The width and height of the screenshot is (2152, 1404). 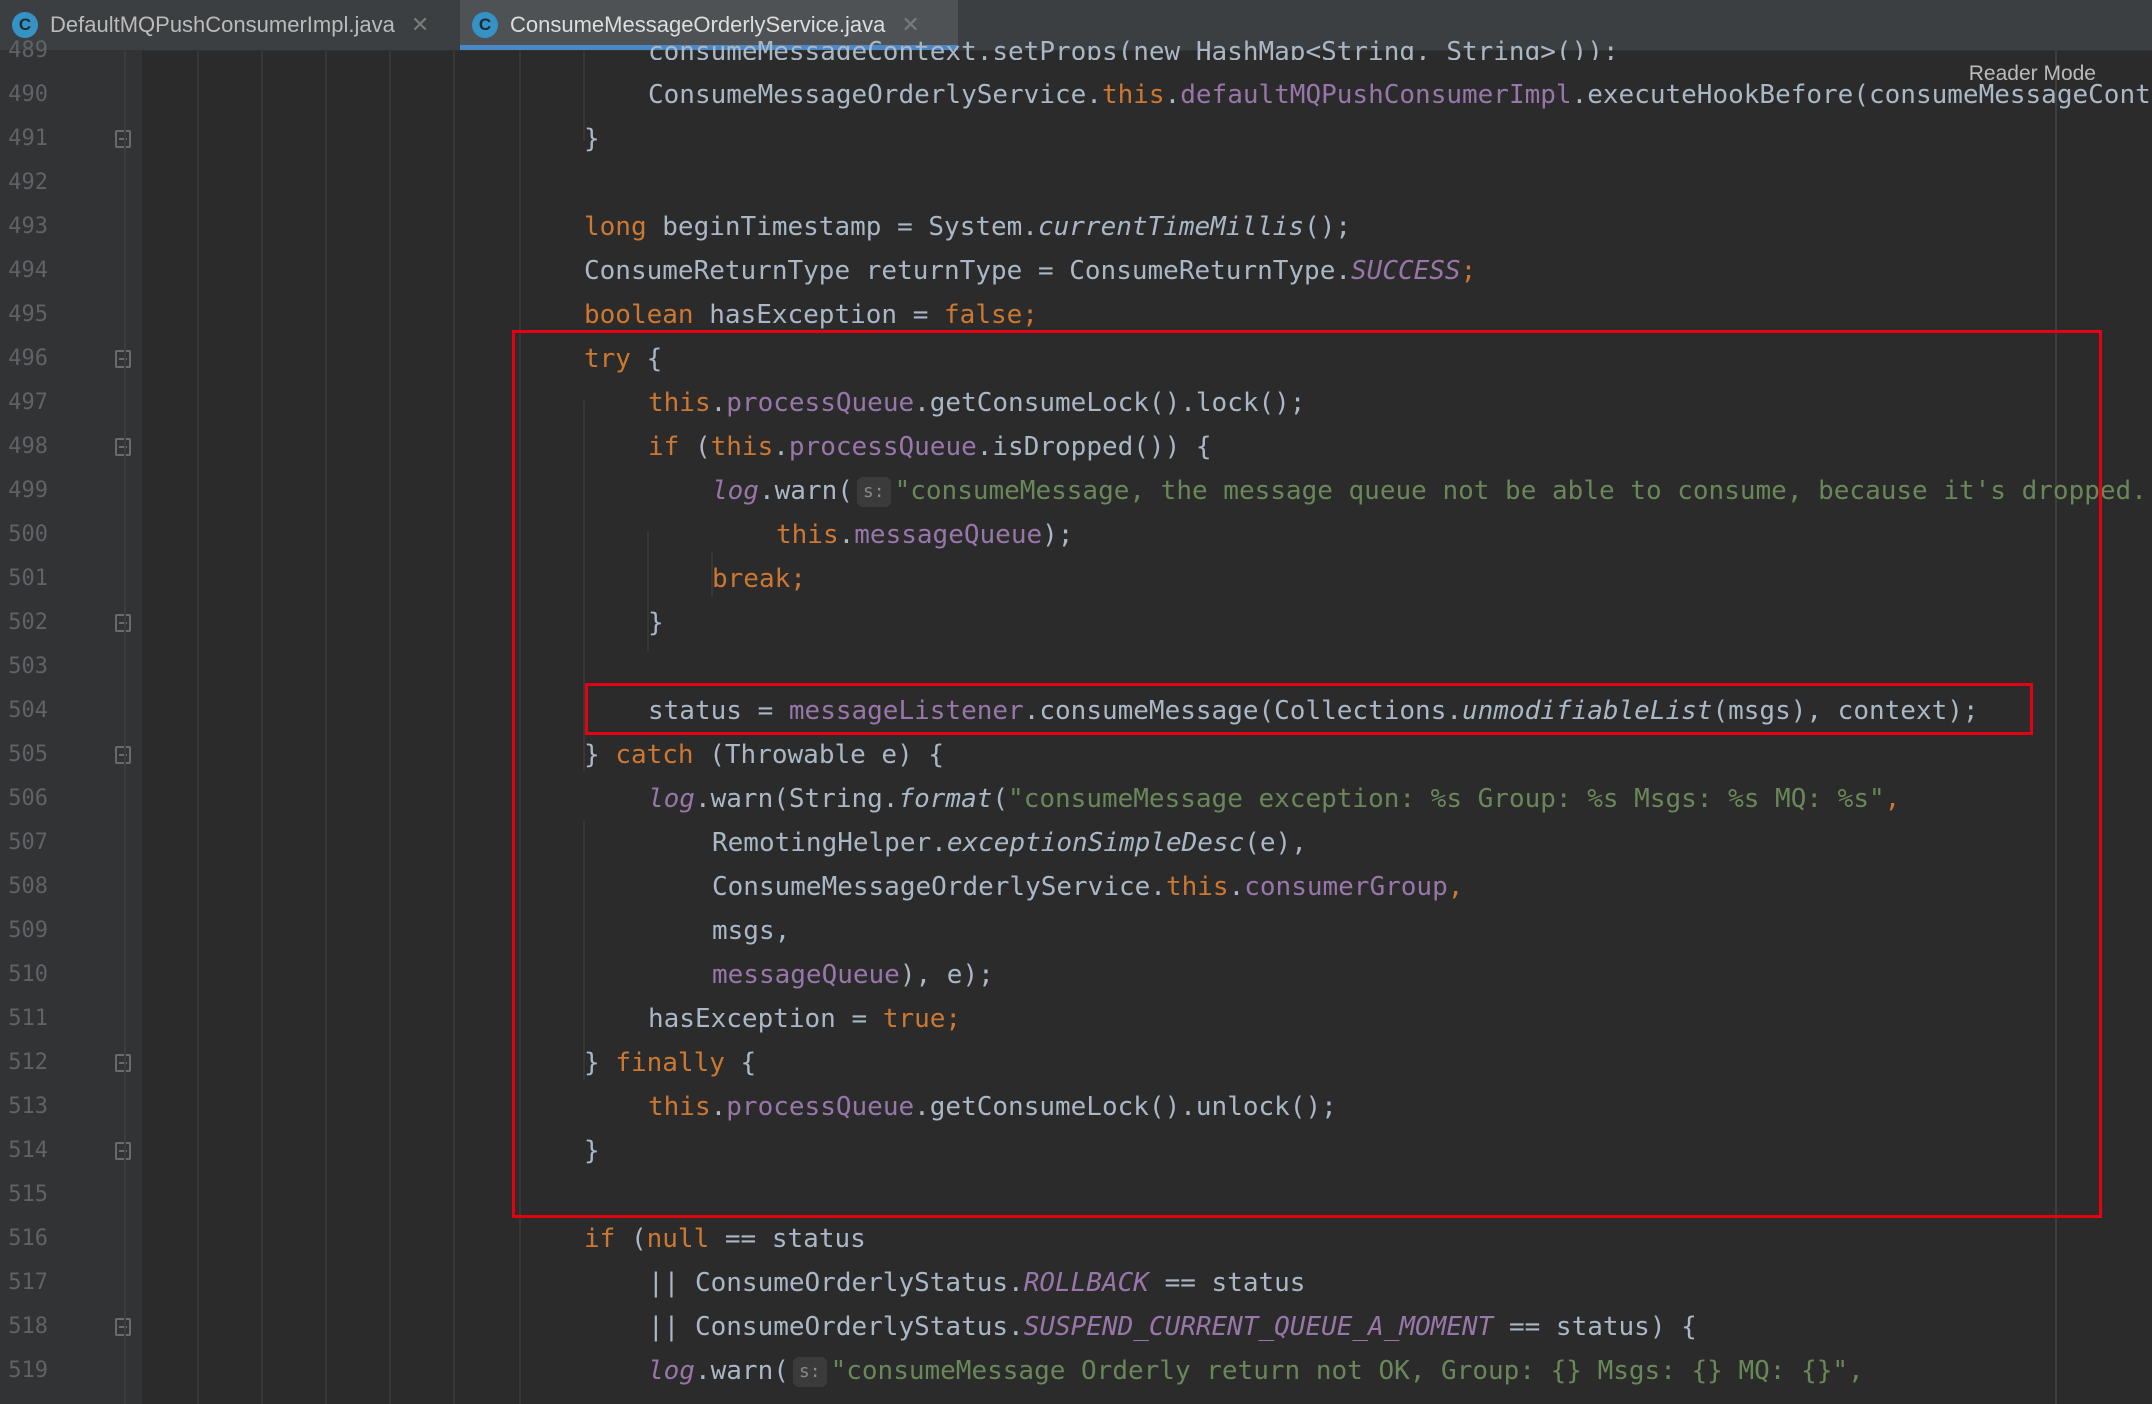 I want to click on line-number: 519, so click(x=28, y=1370).